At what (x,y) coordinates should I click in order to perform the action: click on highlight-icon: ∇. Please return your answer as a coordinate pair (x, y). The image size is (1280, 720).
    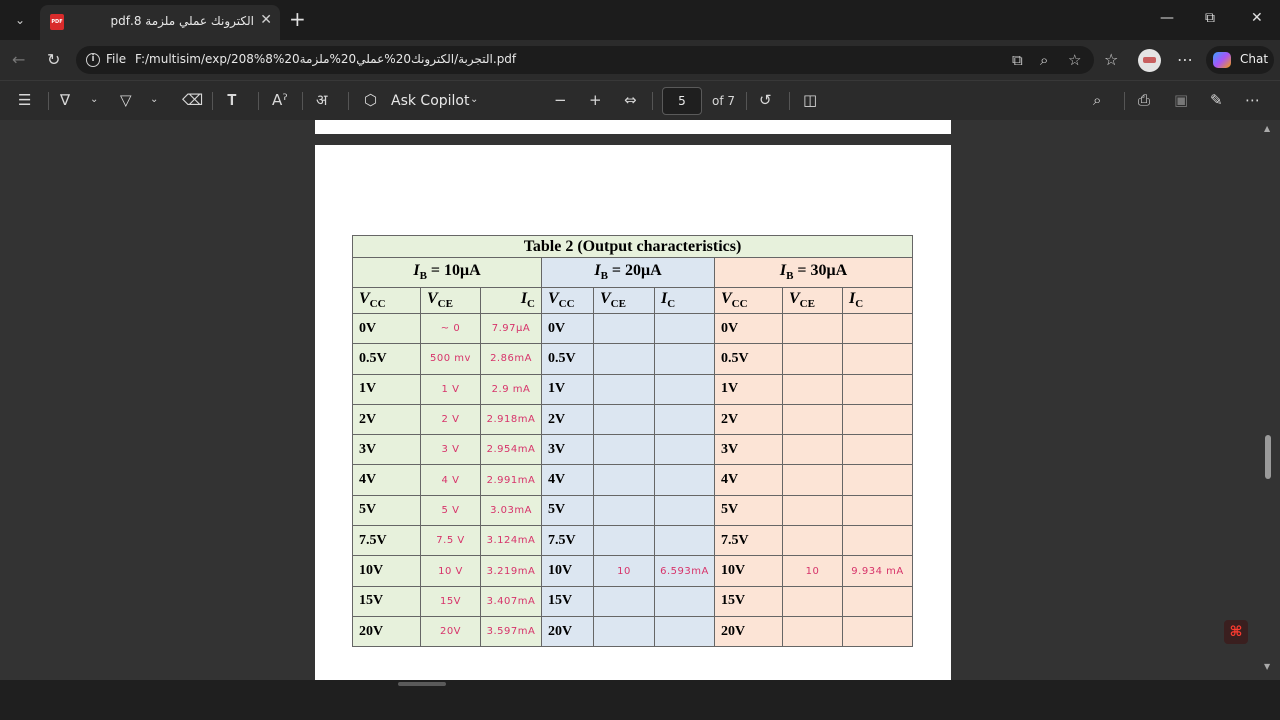
    Looking at the image, I should click on (65, 100).